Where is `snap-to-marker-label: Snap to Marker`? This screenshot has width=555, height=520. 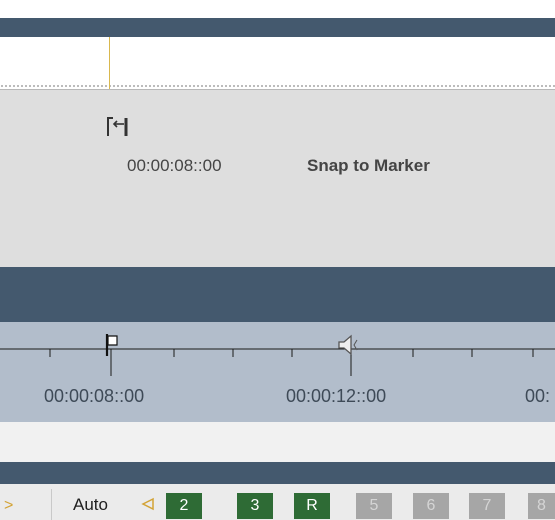
snap-to-marker-label: Snap to Marker is located at coordinates (368, 165).